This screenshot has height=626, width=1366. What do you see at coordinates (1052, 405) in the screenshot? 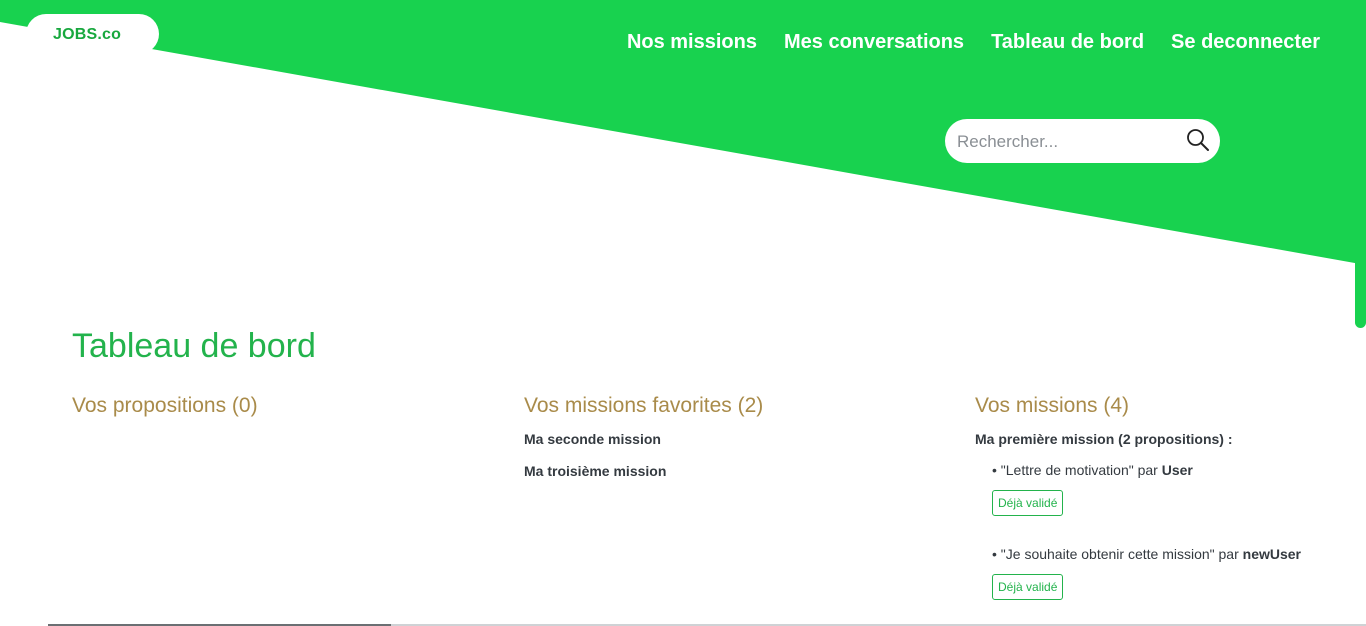
I see `missions-heading: Vos missions (4)` at bounding box center [1052, 405].